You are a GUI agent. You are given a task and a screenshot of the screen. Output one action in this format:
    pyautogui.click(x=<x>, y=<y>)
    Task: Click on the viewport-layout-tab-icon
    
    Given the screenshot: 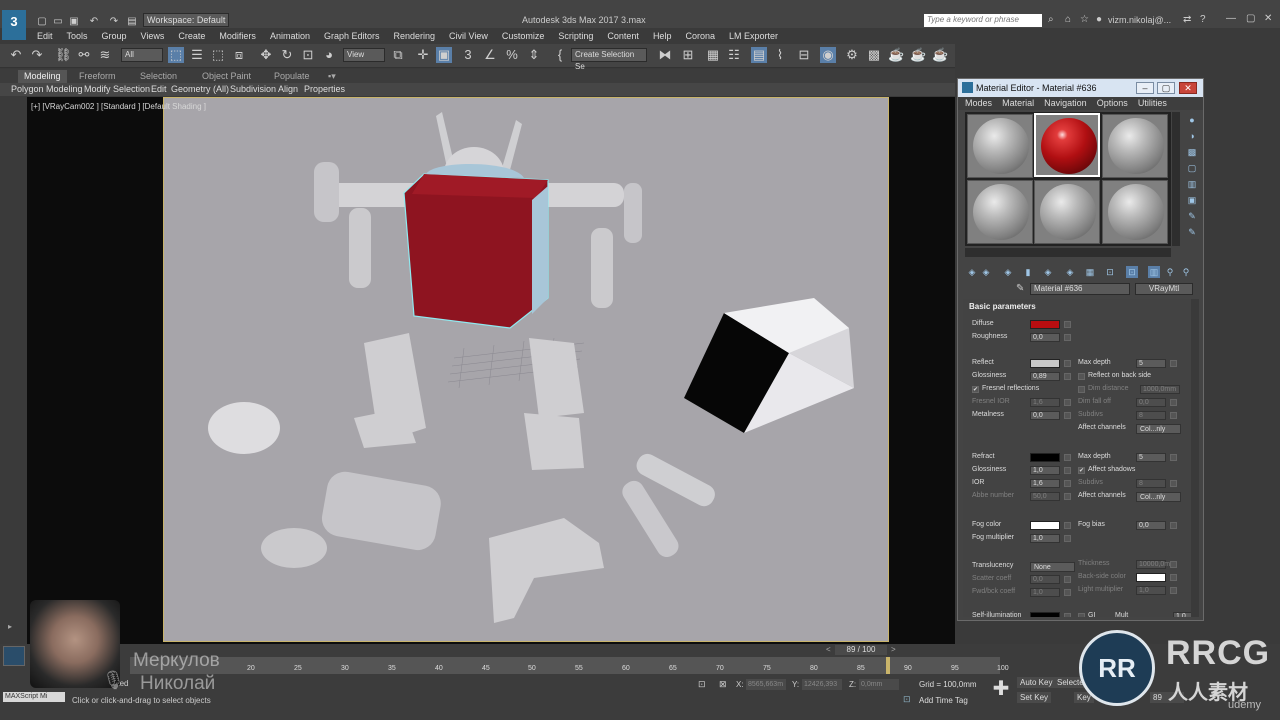 What is the action you would take?
    pyautogui.click(x=14, y=656)
    